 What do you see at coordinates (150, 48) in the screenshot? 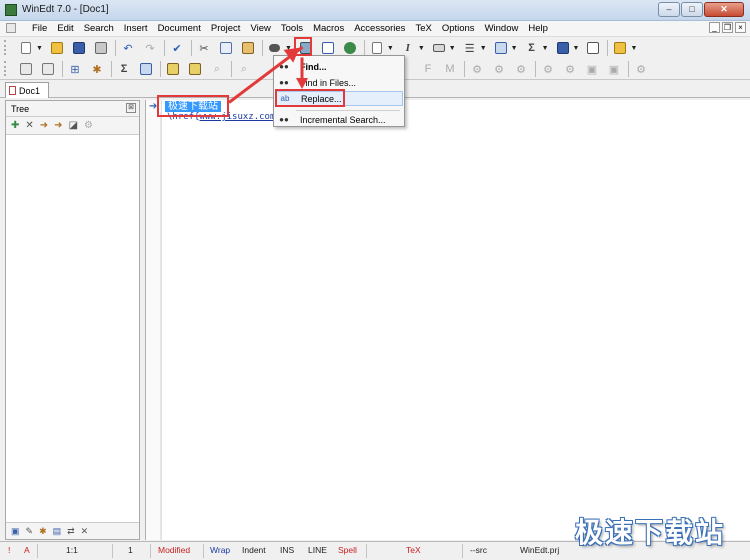
I see `redo-icon: ↷` at bounding box center [150, 48].